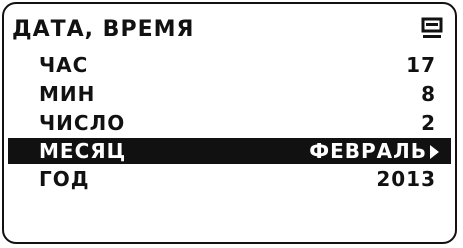  I want to click on setting-value-text: ФЕВРАЛЬ, so click(368, 151).